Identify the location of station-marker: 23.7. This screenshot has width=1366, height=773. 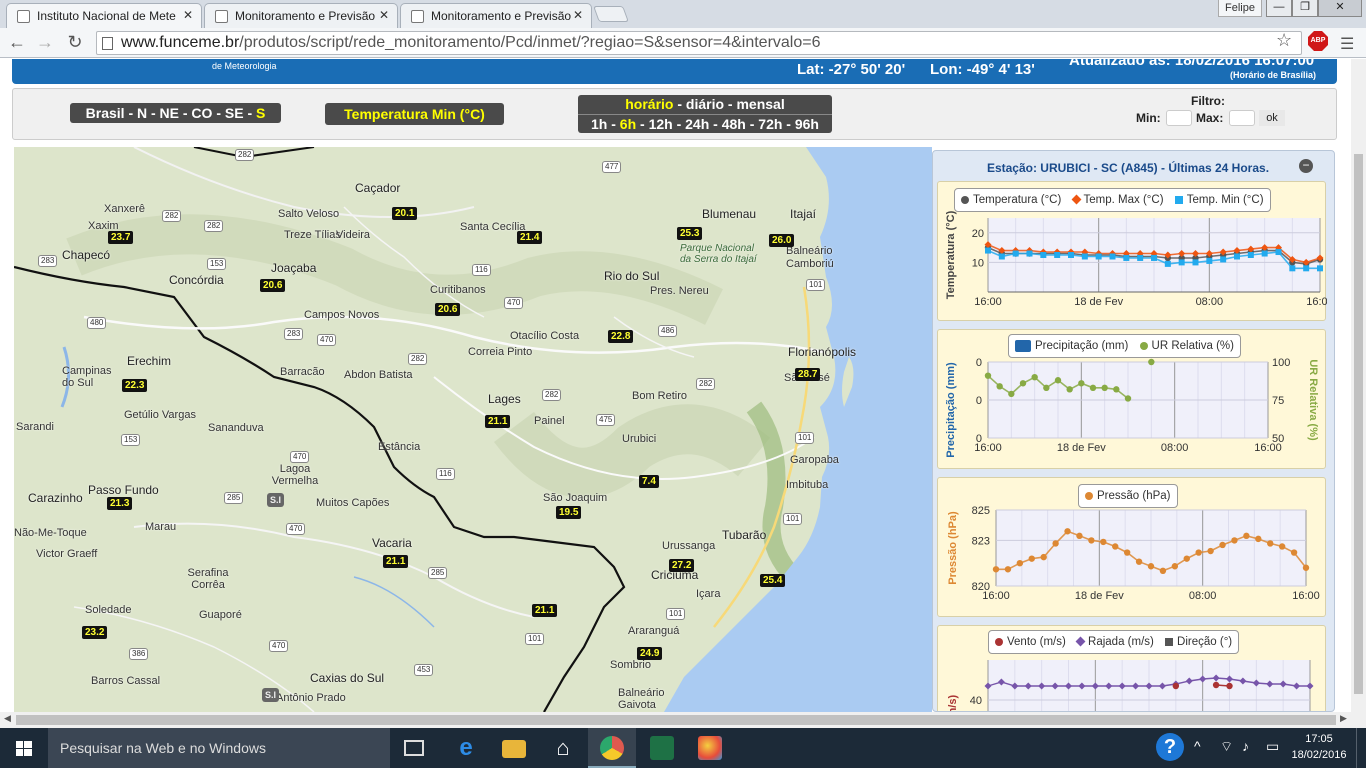
(121, 237).